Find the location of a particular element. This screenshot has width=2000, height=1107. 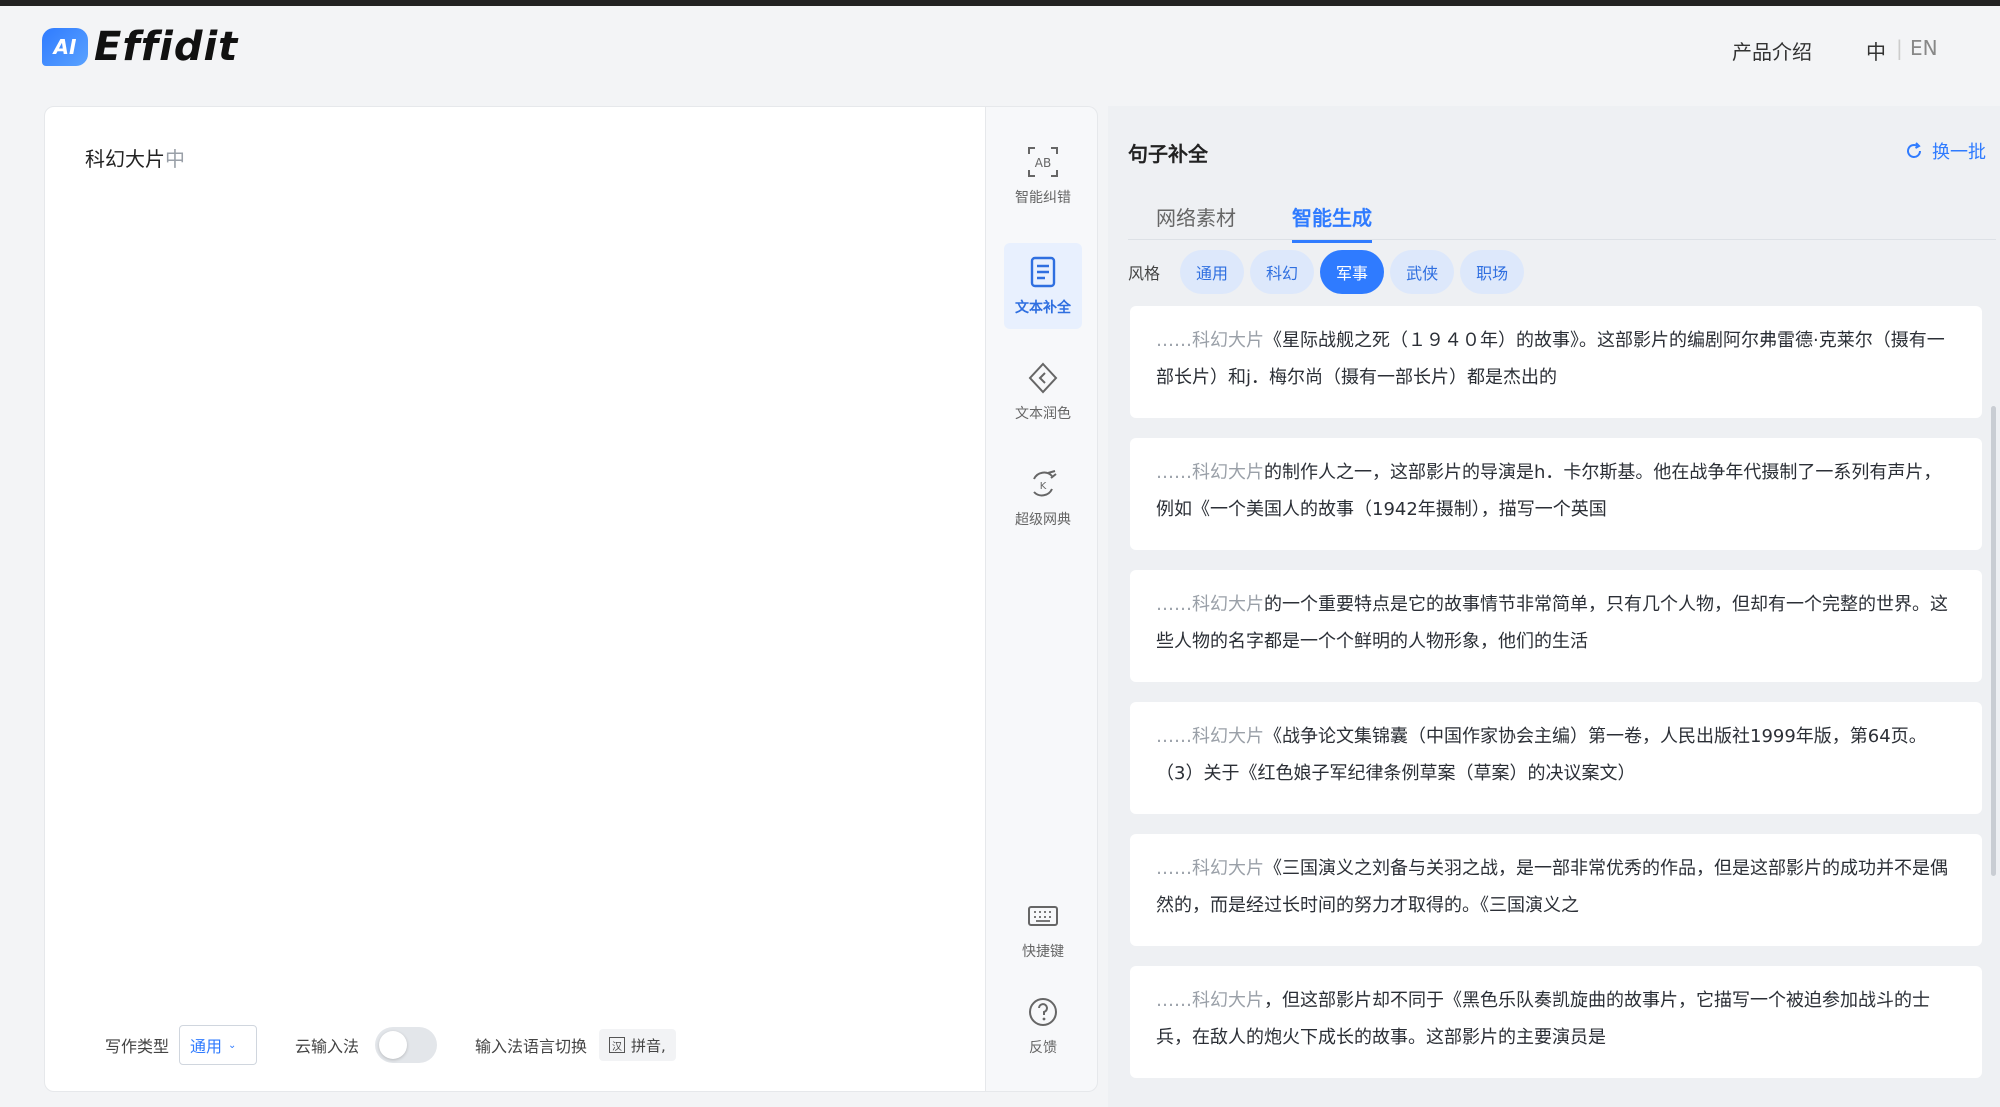

tool-super-dictionary-label: 超级网典 is located at coordinates (1043, 520).